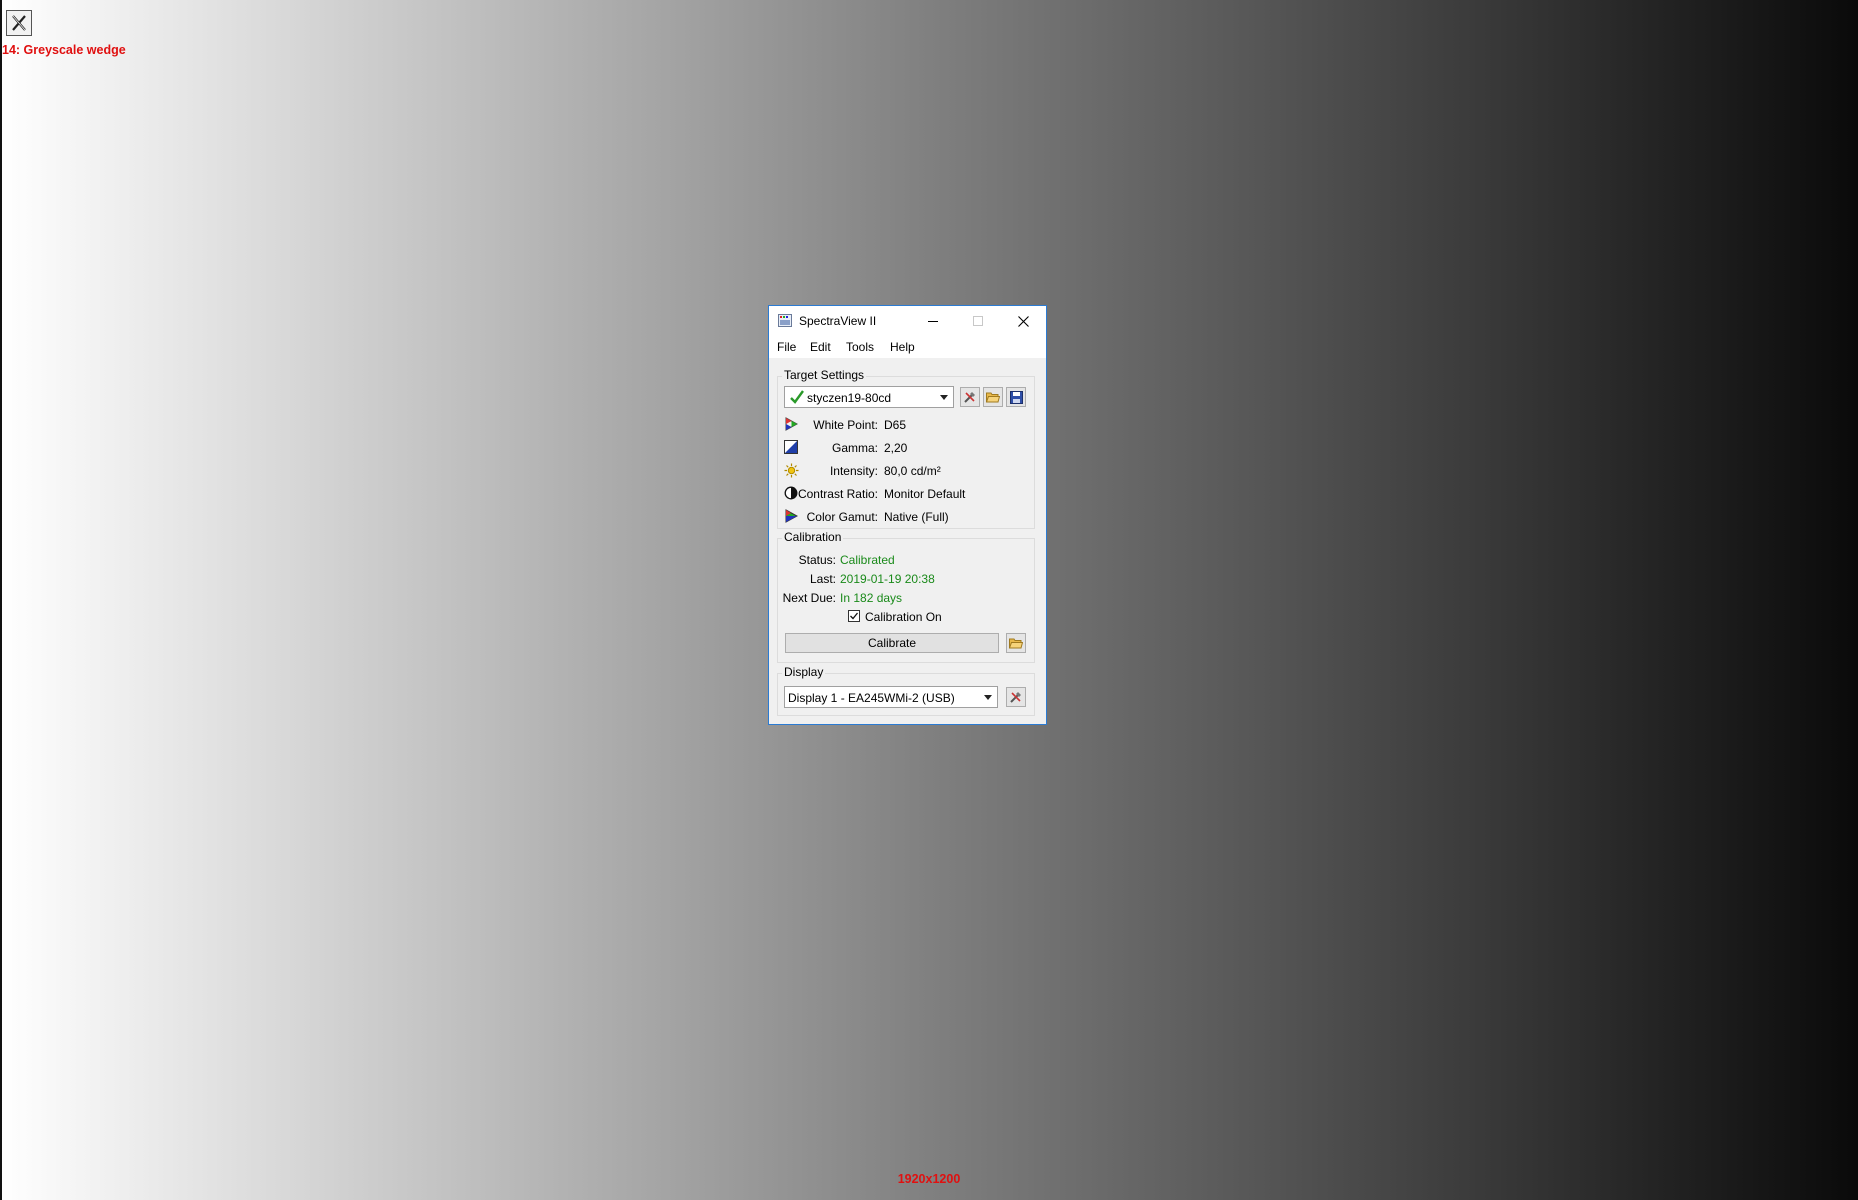 Image resolution: width=1858 pixels, height=1200 pixels. I want to click on maximize-button, so click(977, 321).